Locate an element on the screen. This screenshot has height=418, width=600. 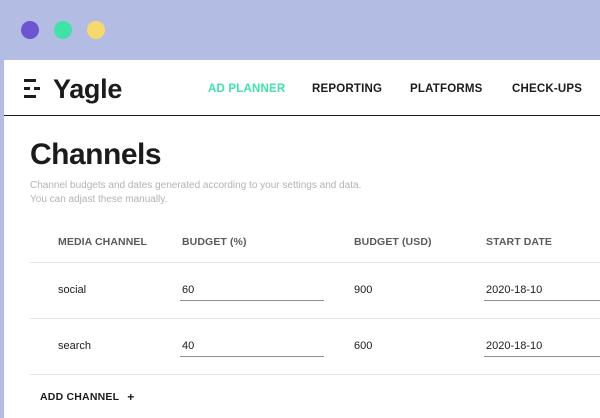
row-social-budget-percent-input: 60 is located at coordinates (188, 290).